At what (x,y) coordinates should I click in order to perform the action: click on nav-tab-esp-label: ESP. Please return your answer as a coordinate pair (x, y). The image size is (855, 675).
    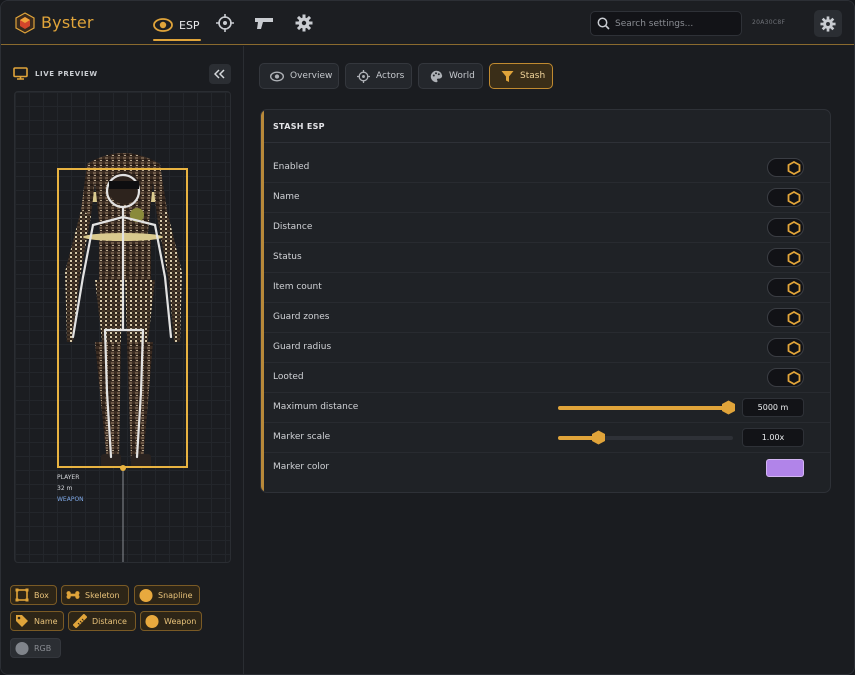
    Looking at the image, I should click on (189, 25).